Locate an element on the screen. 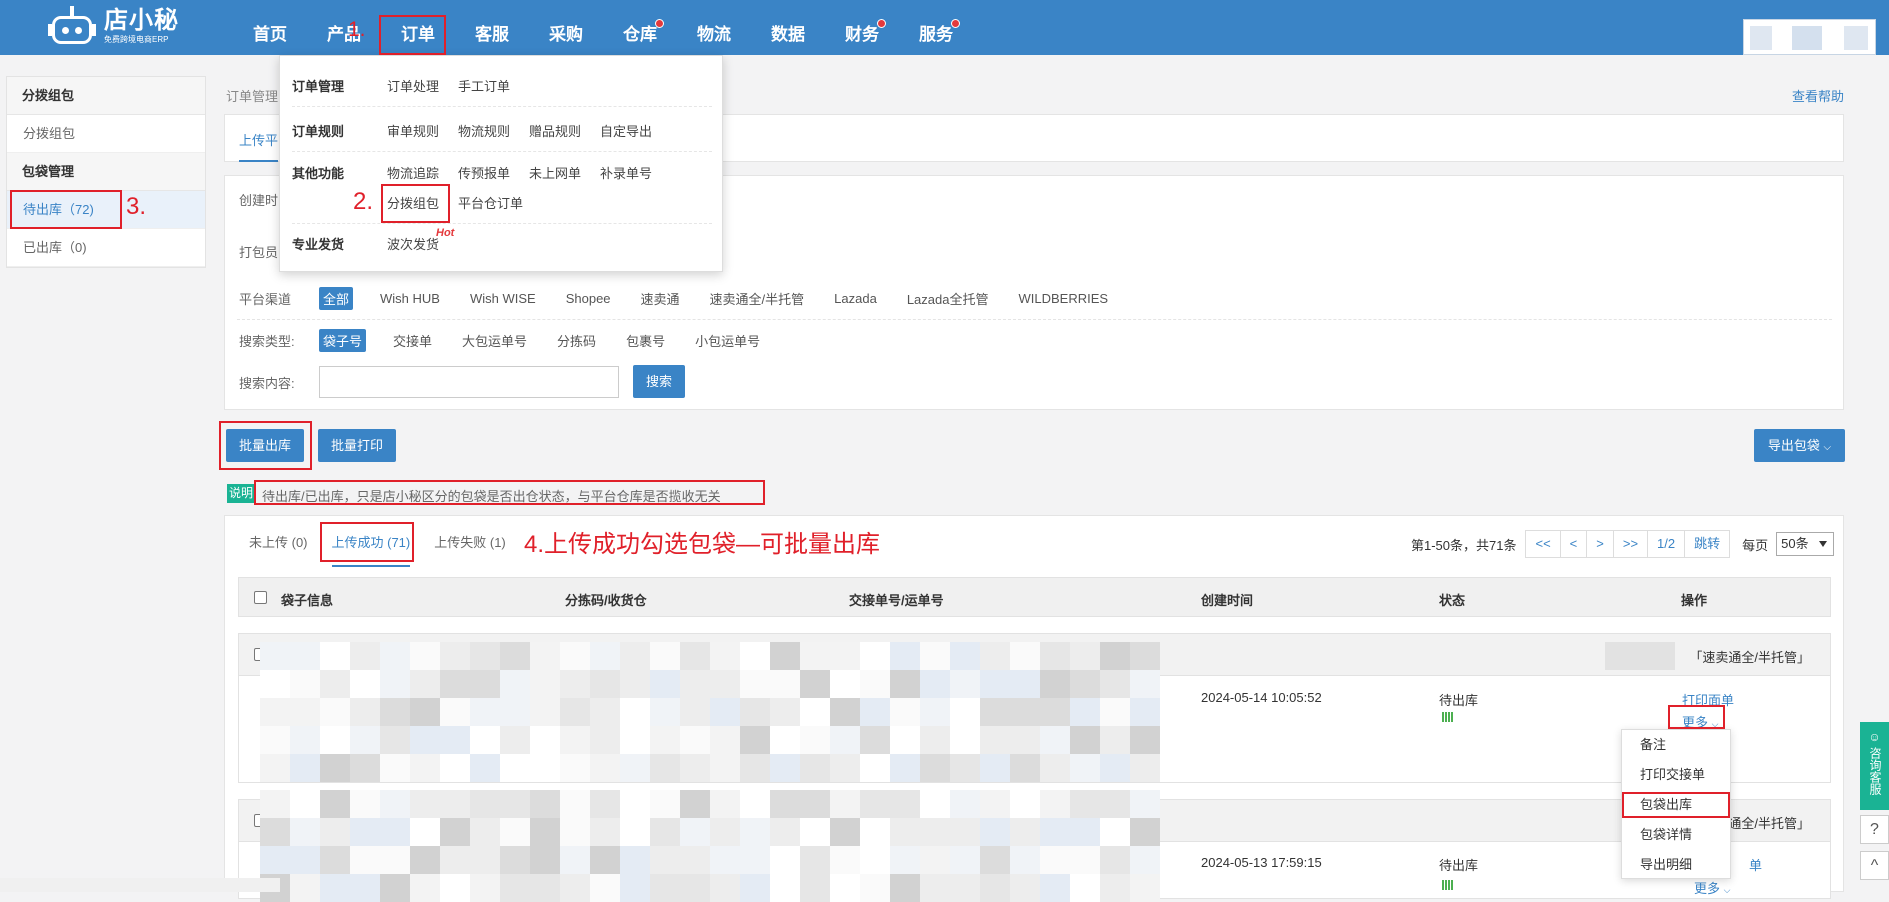 The image size is (1889, 902). nav-item-8: 财务 is located at coordinates (862, 27).